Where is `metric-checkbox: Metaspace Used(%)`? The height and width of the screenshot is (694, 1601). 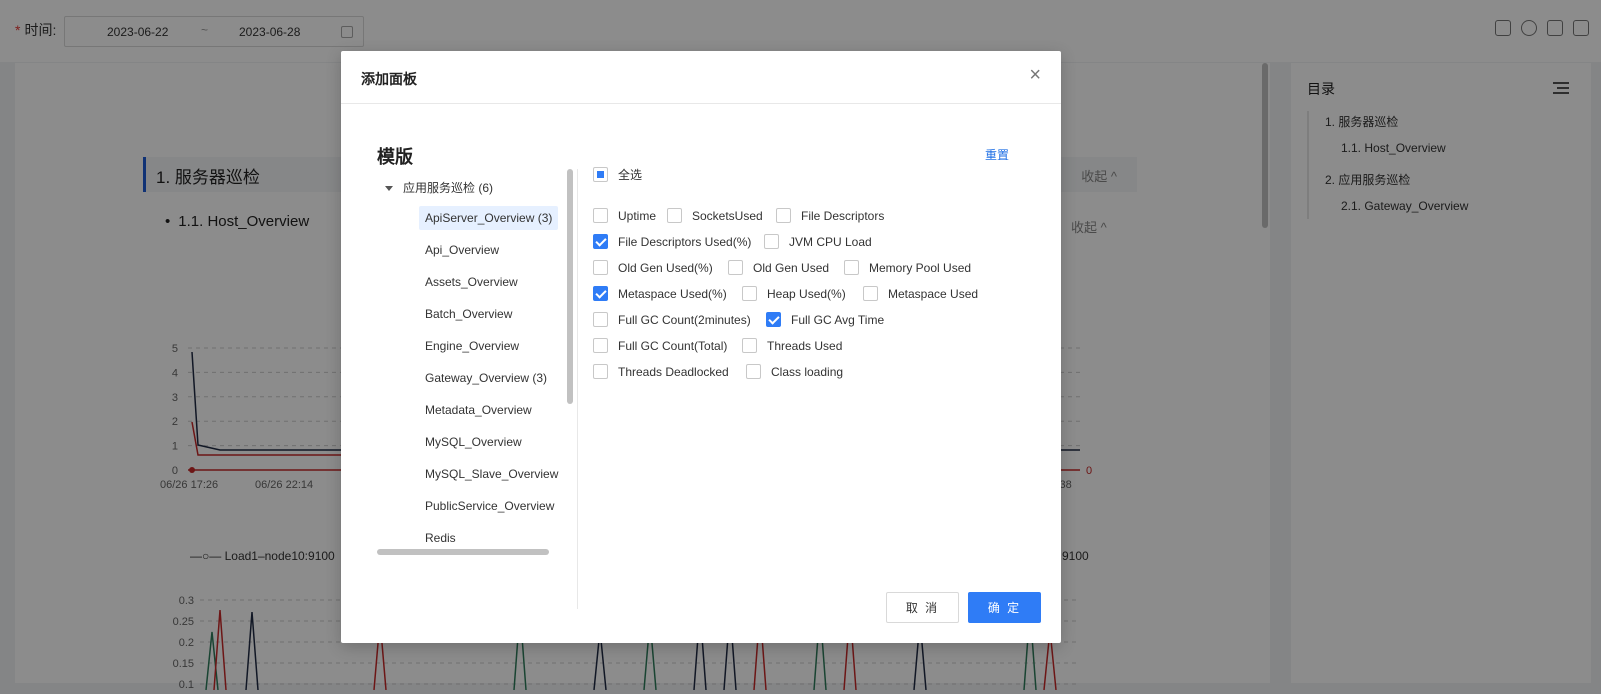
metric-checkbox: Metaspace Used(%) is located at coordinates (660, 293).